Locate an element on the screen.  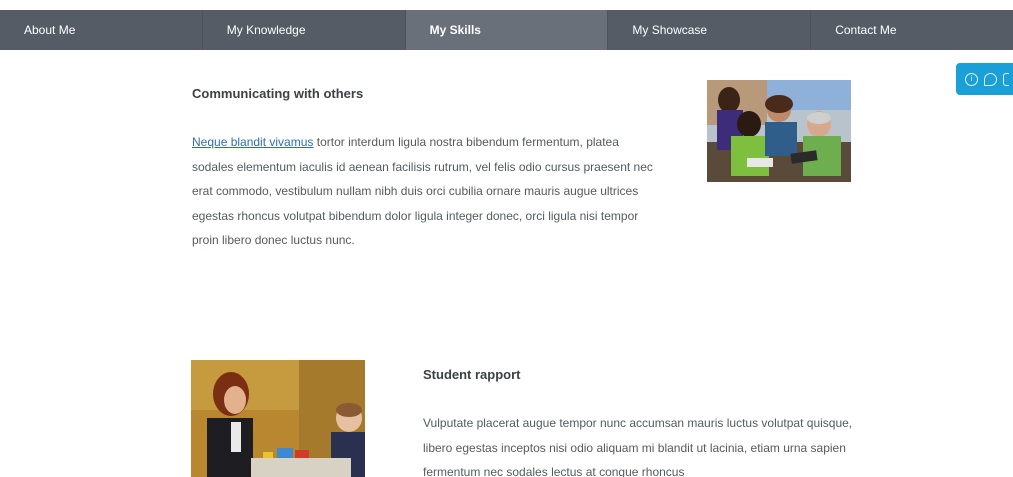
photo-tutor-child-image is located at coordinates (278, 418).